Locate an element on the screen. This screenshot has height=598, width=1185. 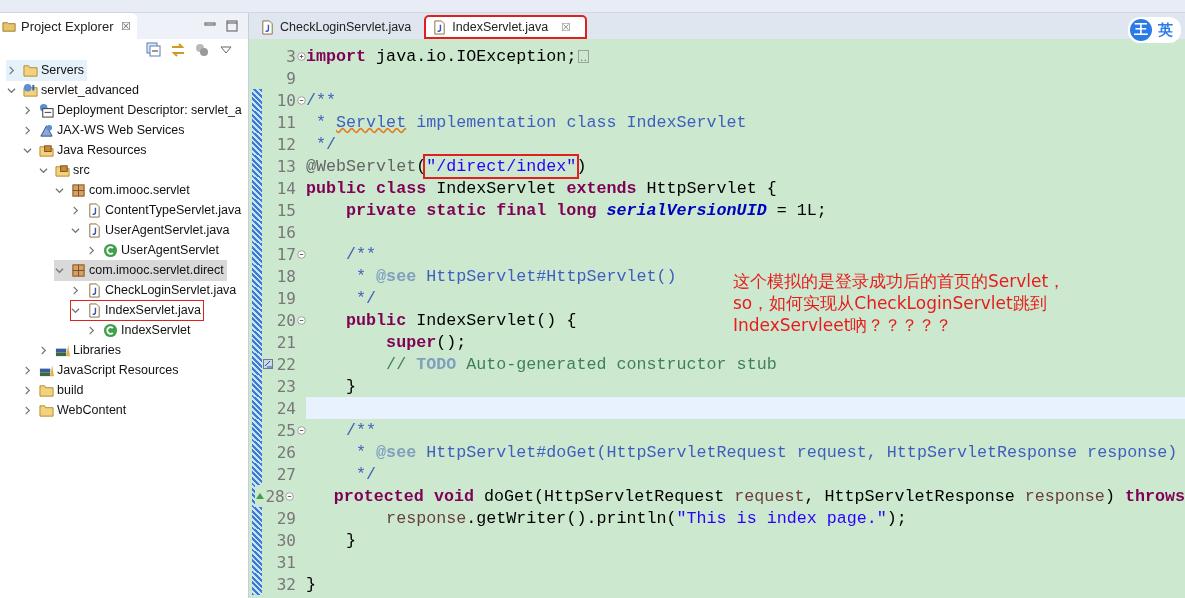
tree-item: CheckLoginServlet.java is located at coordinates (155, 290).